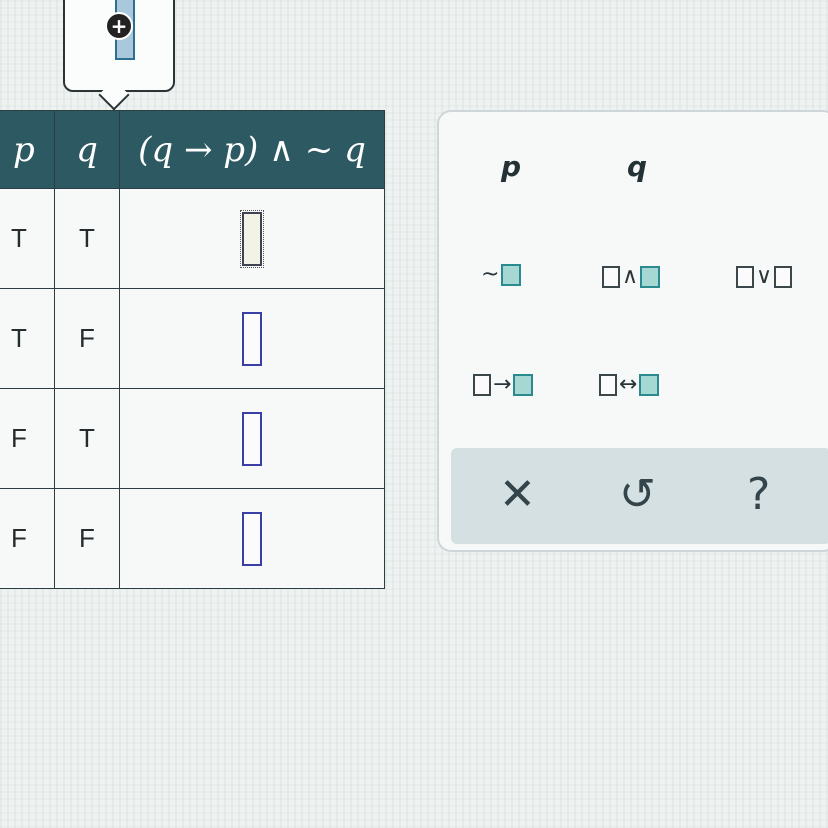  Describe the element at coordinates (637, 166) in the screenshot. I see `palette-var-q: q` at that location.